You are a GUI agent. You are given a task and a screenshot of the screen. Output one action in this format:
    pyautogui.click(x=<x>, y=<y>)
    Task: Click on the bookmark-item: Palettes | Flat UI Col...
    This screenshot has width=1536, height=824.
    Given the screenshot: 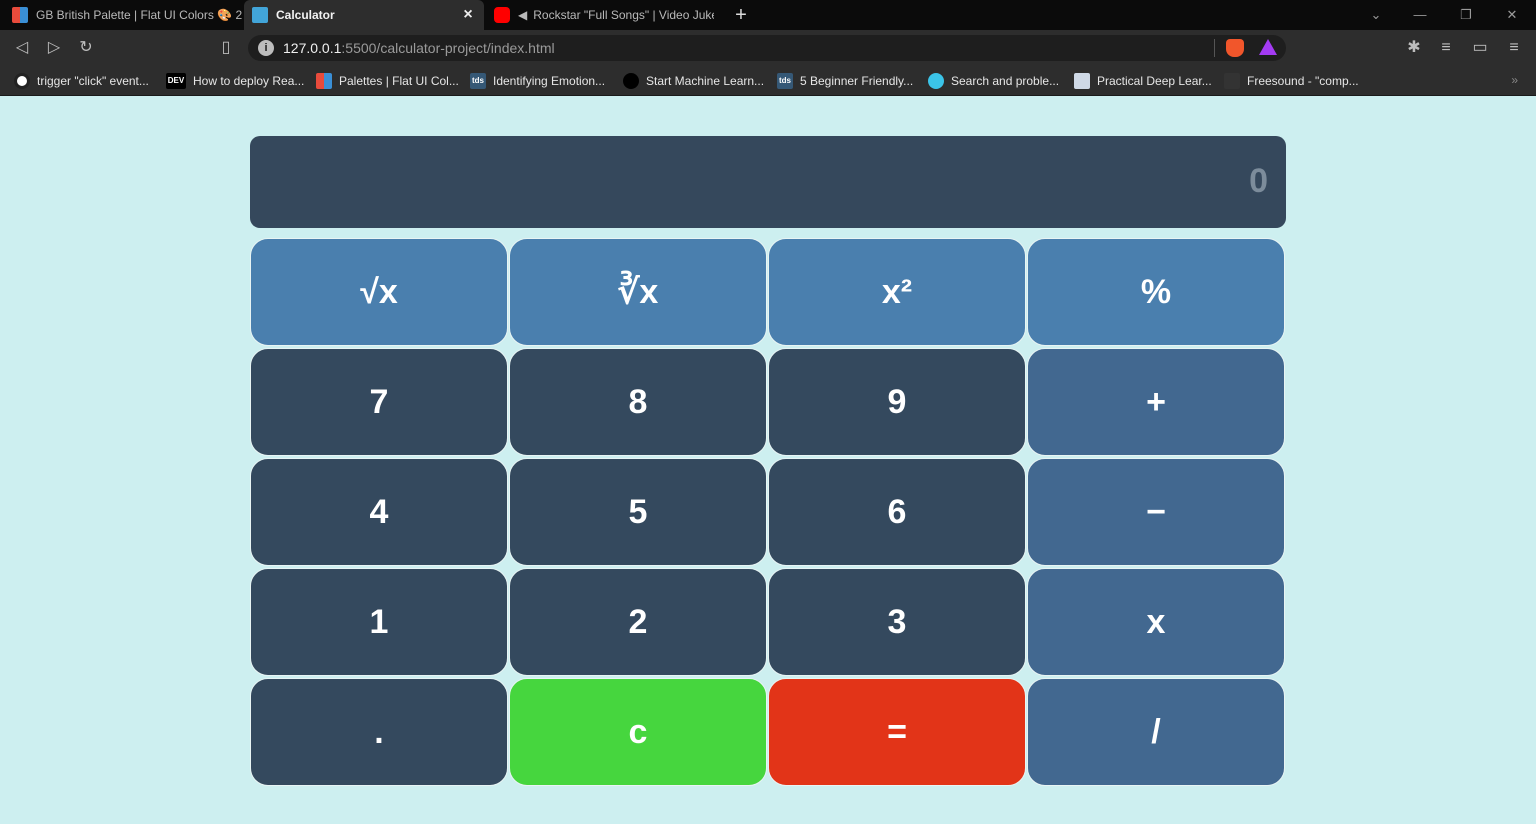 What is the action you would take?
    pyautogui.click(x=387, y=81)
    